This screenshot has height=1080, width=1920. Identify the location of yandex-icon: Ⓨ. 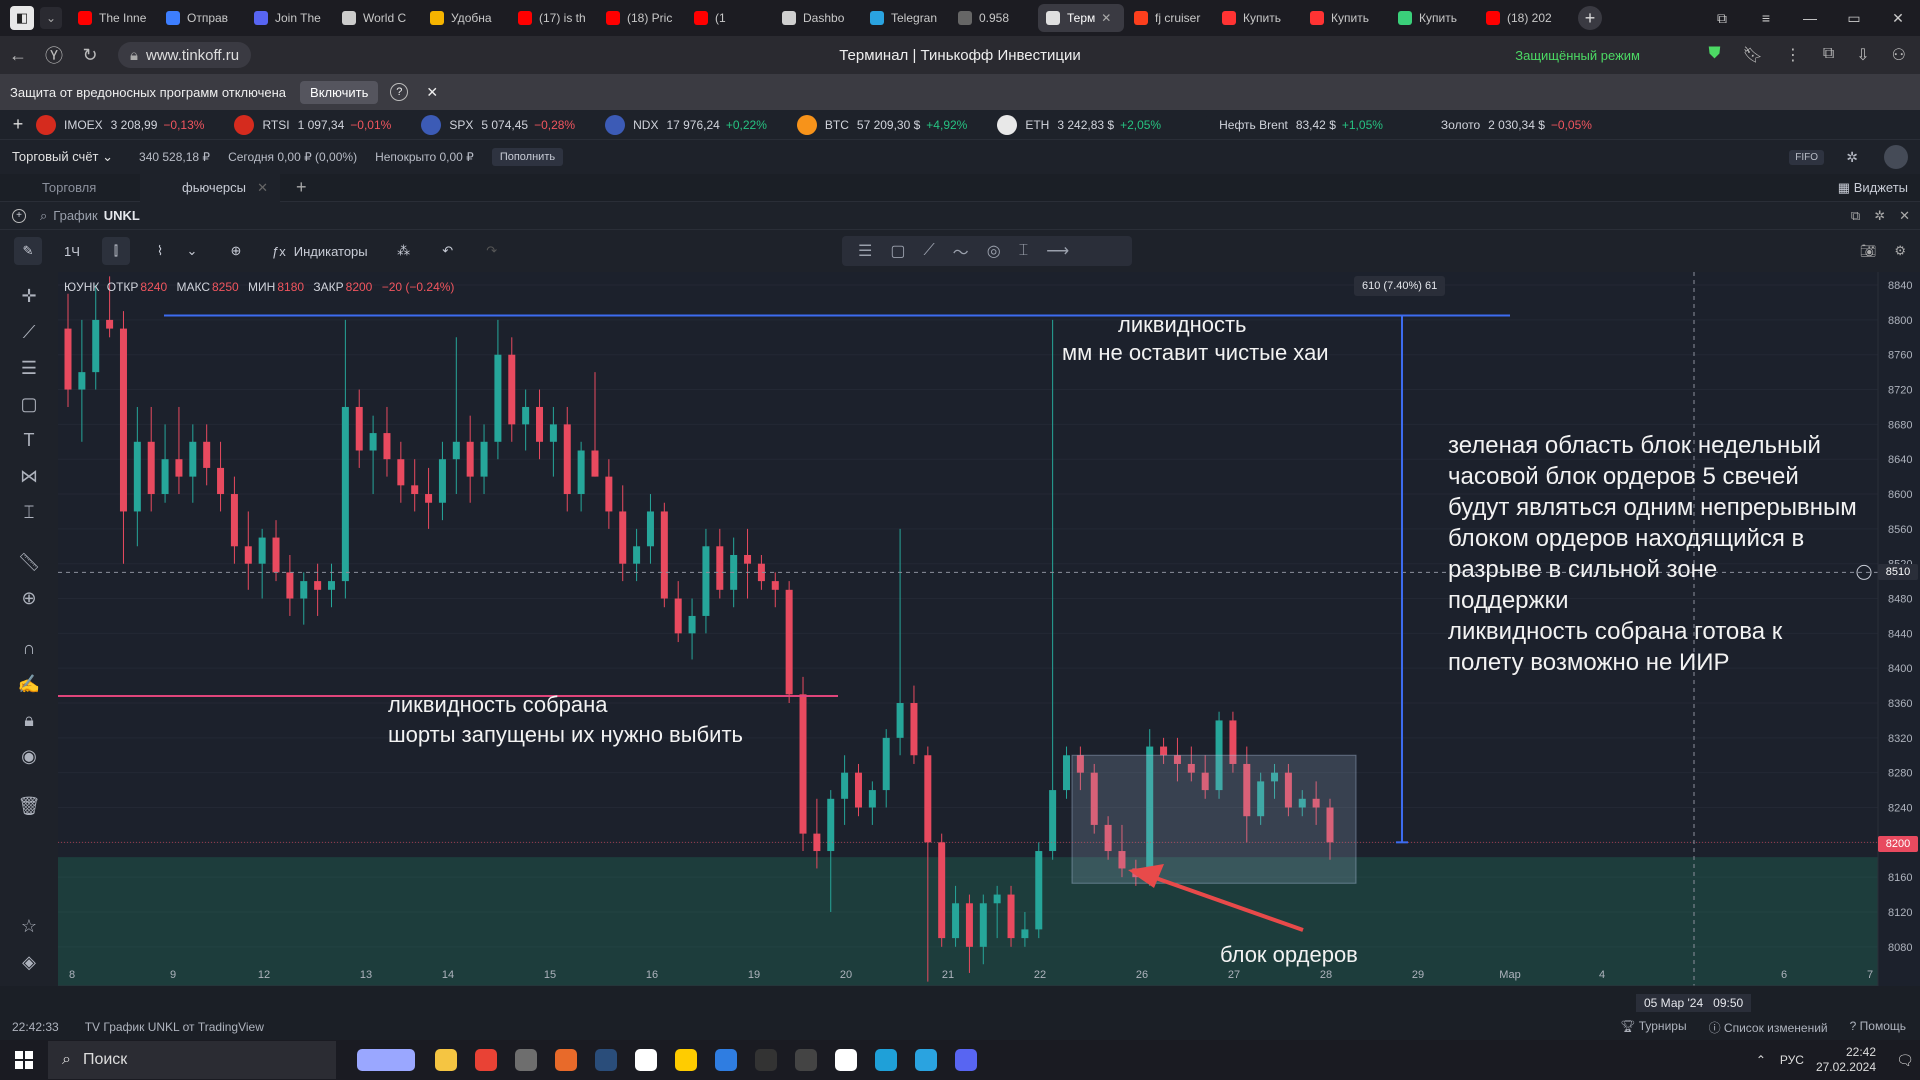
(54, 55).